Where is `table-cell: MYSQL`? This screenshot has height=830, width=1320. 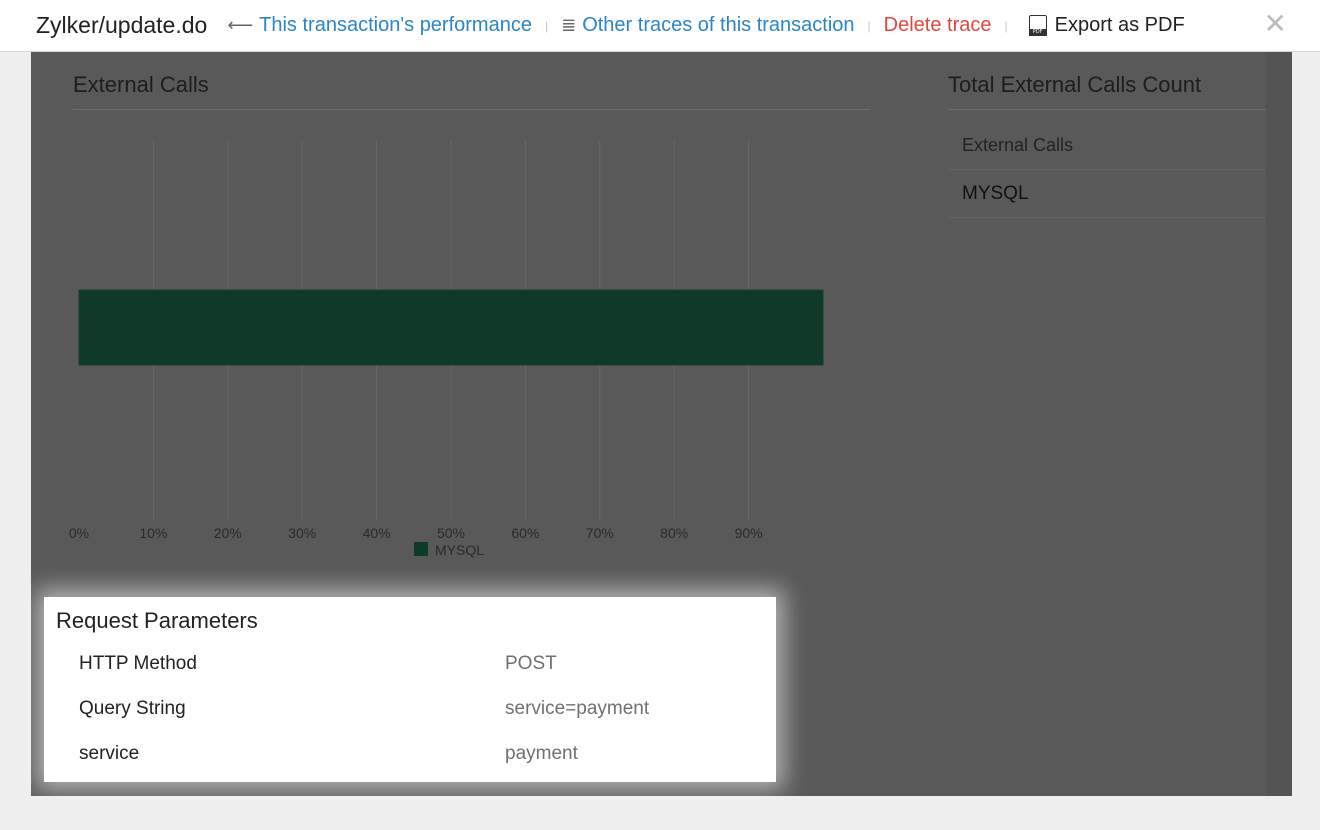
table-cell: MYSQL is located at coordinates (995, 193).